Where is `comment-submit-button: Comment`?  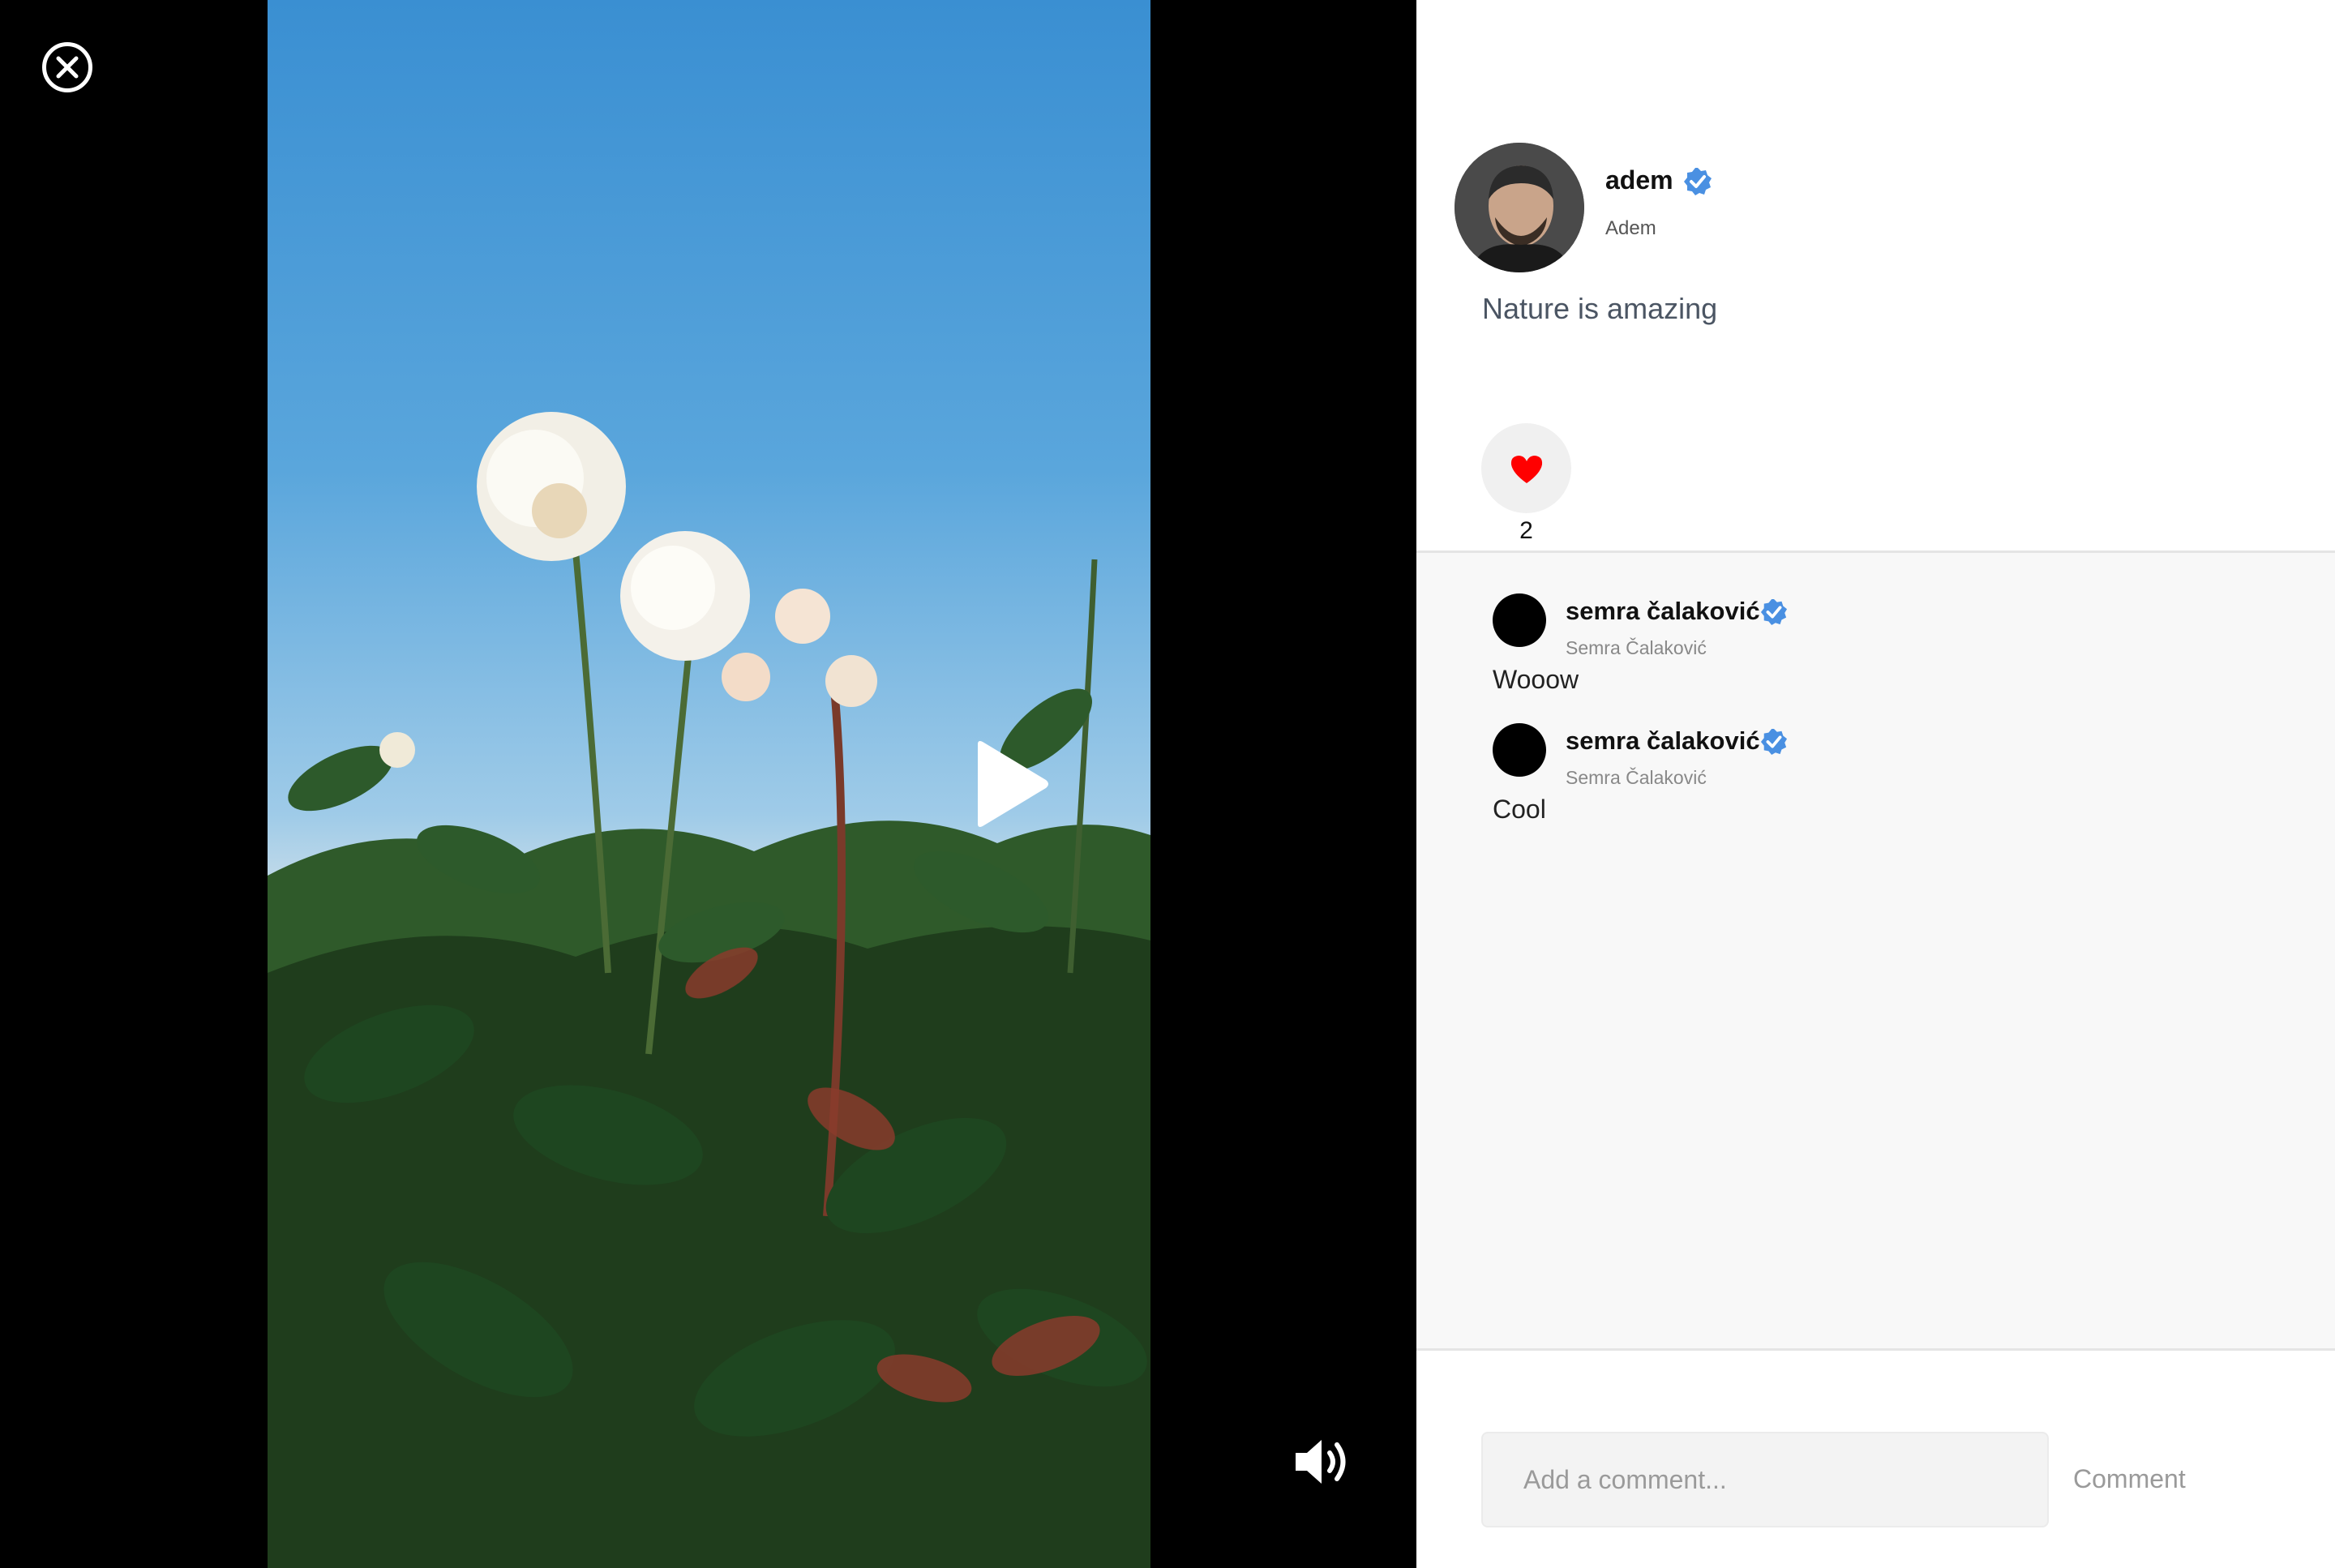 comment-submit-button: Comment is located at coordinates (2129, 1479).